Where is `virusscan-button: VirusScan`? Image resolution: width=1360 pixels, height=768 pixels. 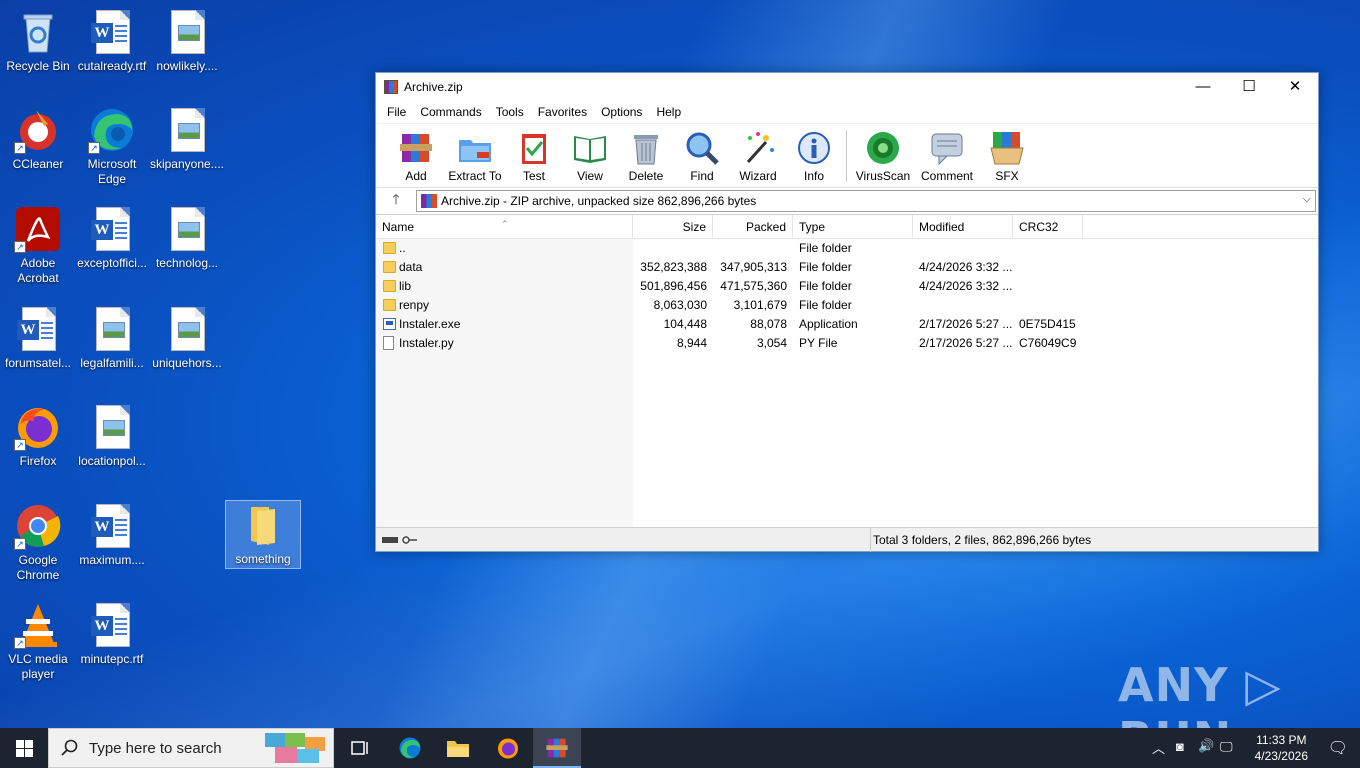
virusscan-button: VirusScan is located at coordinates (883, 153).